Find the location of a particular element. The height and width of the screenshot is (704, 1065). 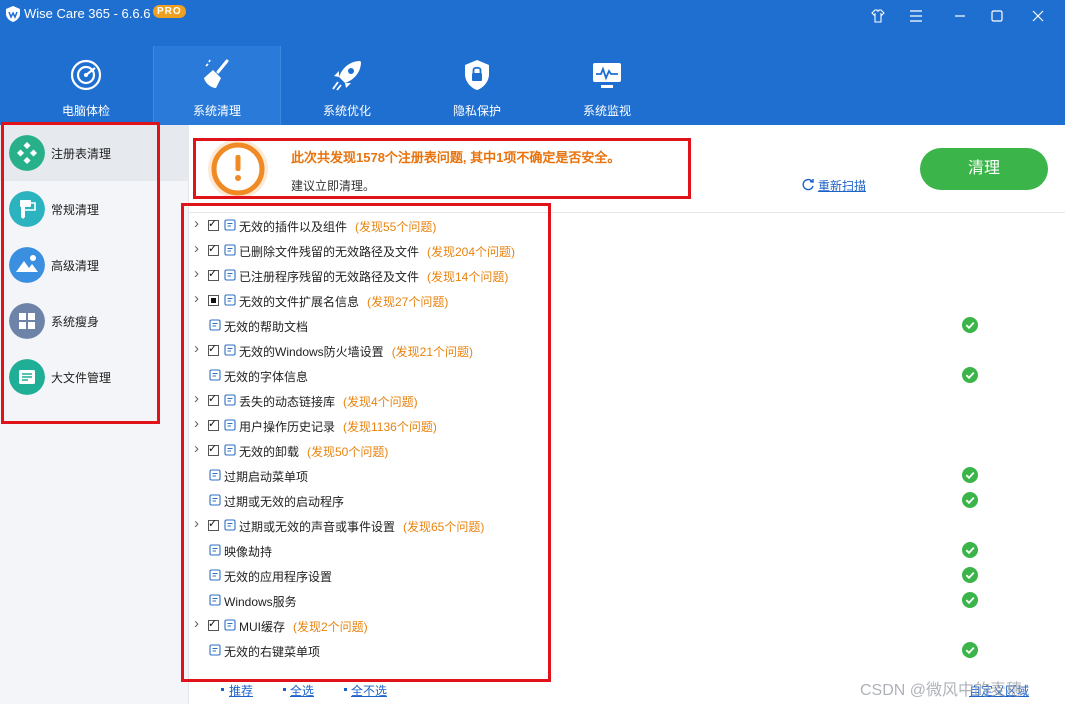

close-icon is located at coordinates (1038, 16).